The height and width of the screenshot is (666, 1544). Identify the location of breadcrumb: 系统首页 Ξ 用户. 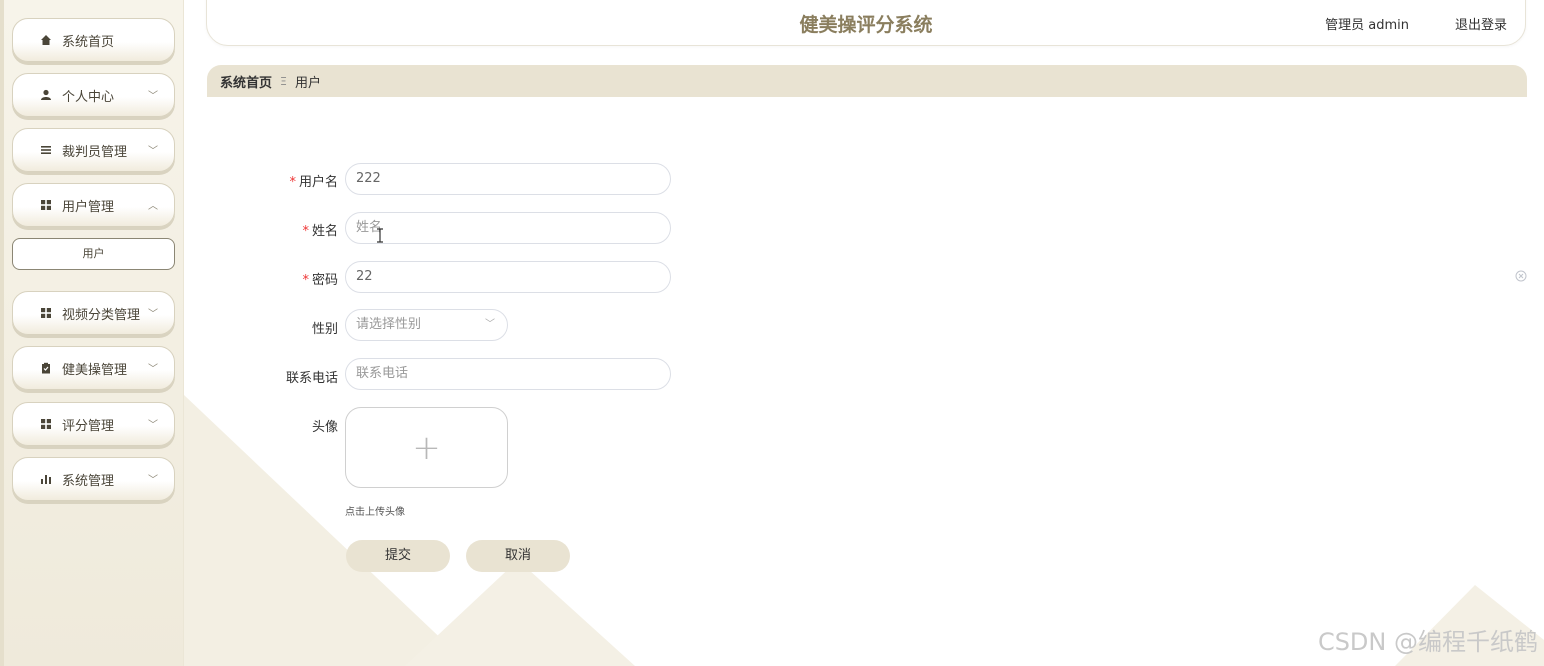
(867, 81).